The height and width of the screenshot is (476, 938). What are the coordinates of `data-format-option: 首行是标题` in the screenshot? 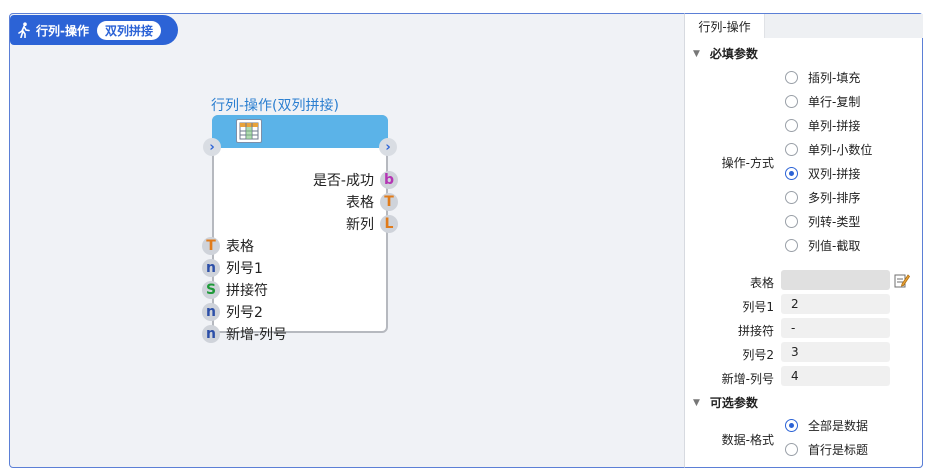 It's located at (826, 449).